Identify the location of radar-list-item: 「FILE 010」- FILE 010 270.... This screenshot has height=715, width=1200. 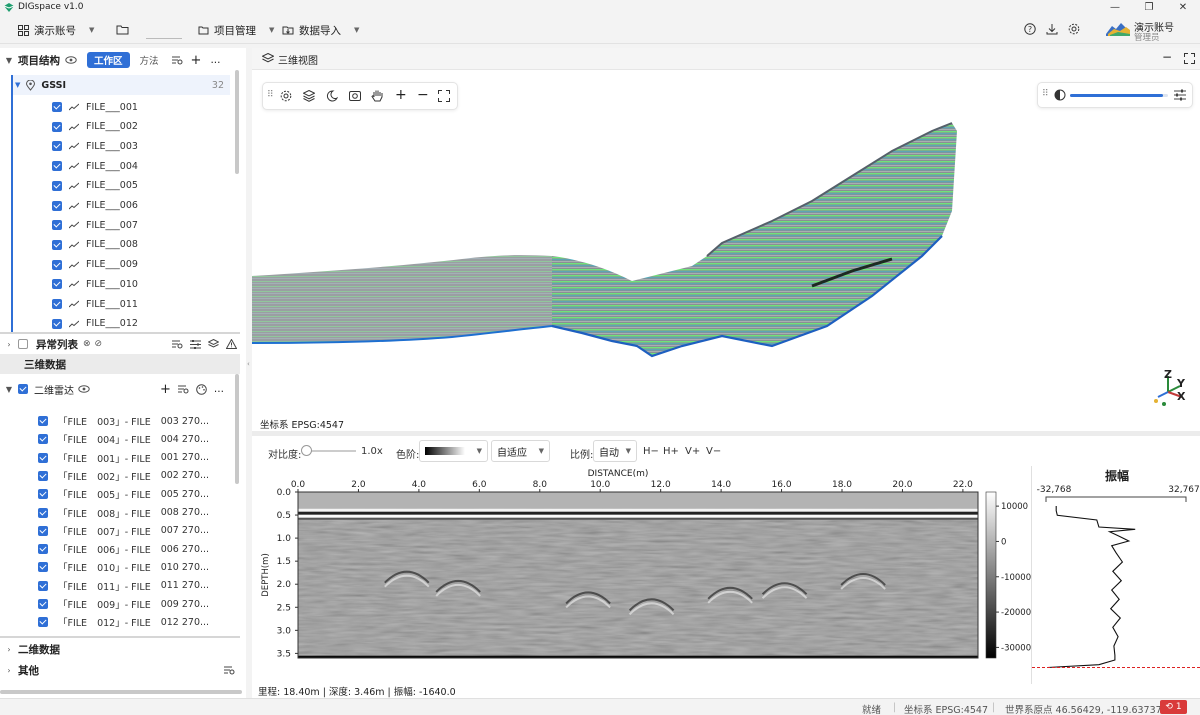
(123, 567).